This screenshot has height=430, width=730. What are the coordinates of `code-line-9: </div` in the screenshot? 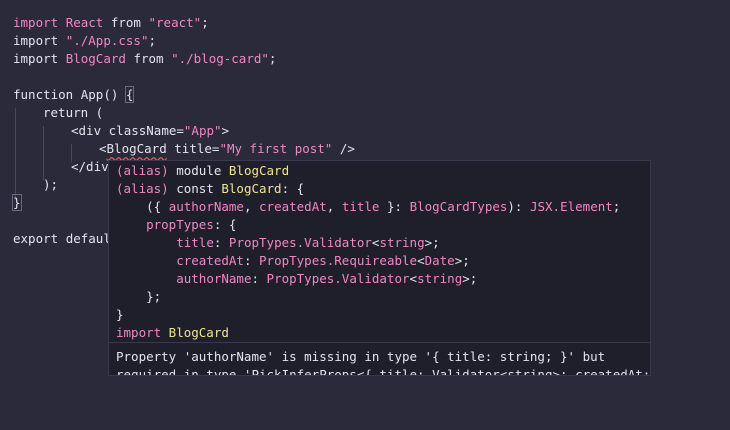 It's located at (90, 167).